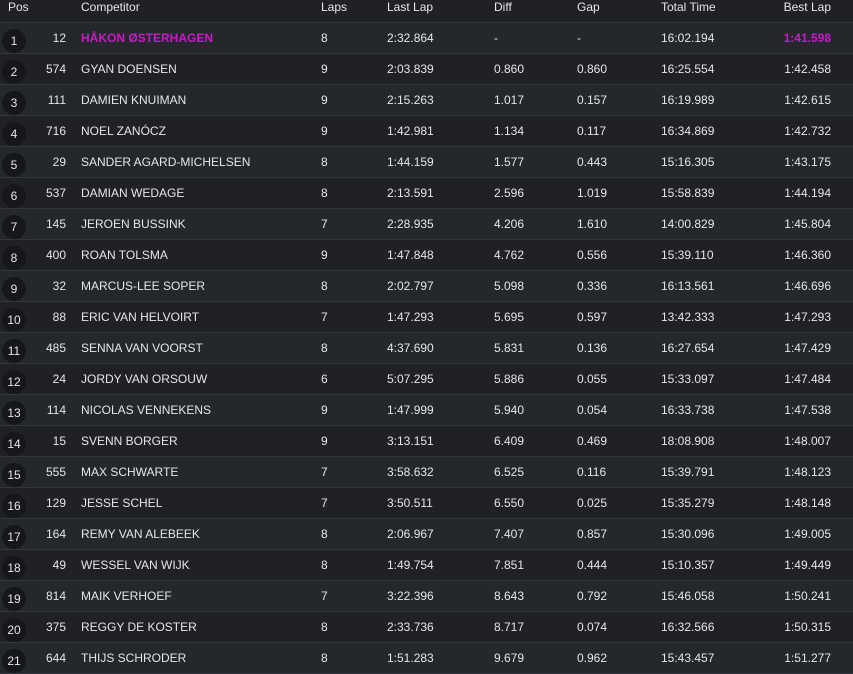  Describe the element at coordinates (688, 317) in the screenshot. I see `total-time-value: 13:42.333` at that location.